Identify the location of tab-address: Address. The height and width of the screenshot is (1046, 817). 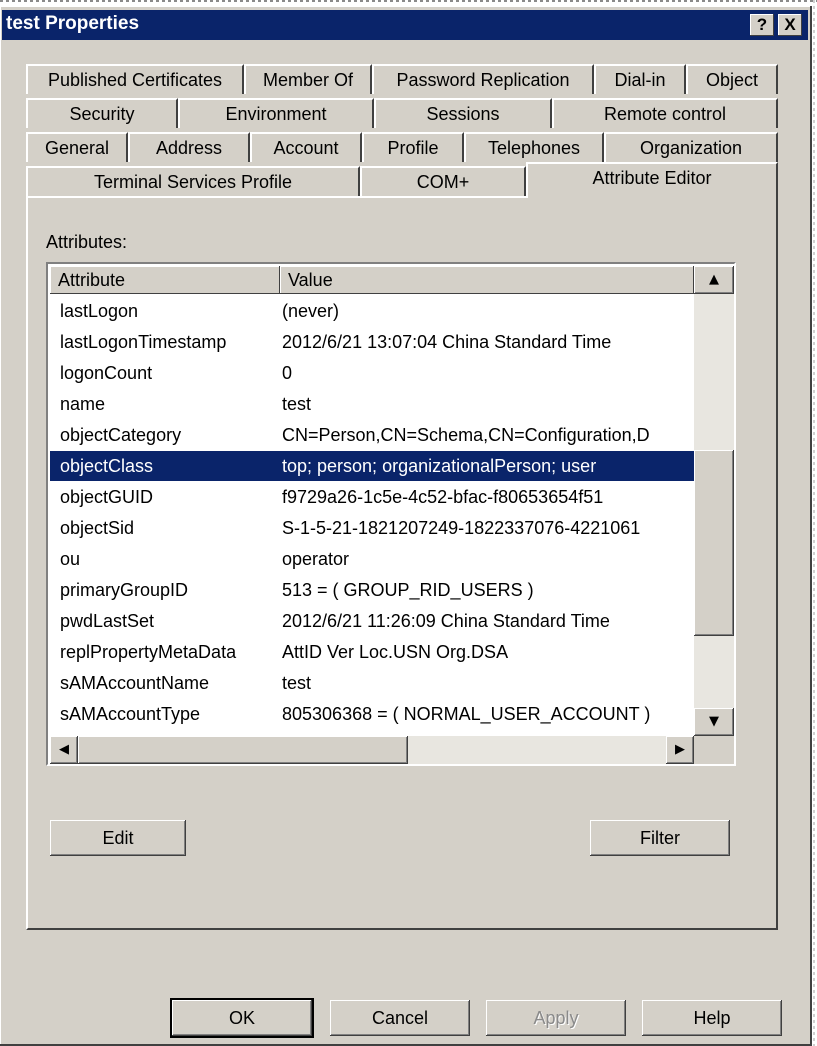
(189, 147).